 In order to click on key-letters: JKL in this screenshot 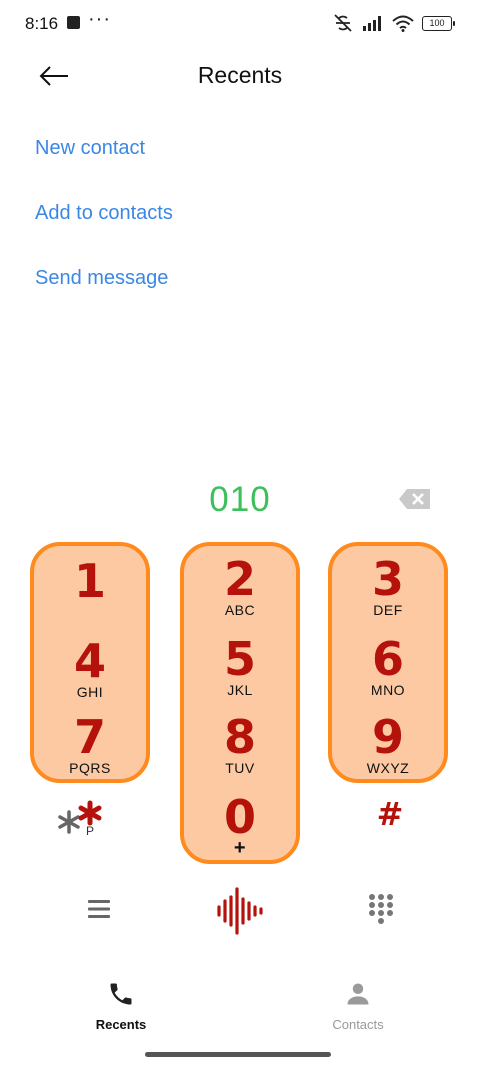, I will do `click(240, 690)`.